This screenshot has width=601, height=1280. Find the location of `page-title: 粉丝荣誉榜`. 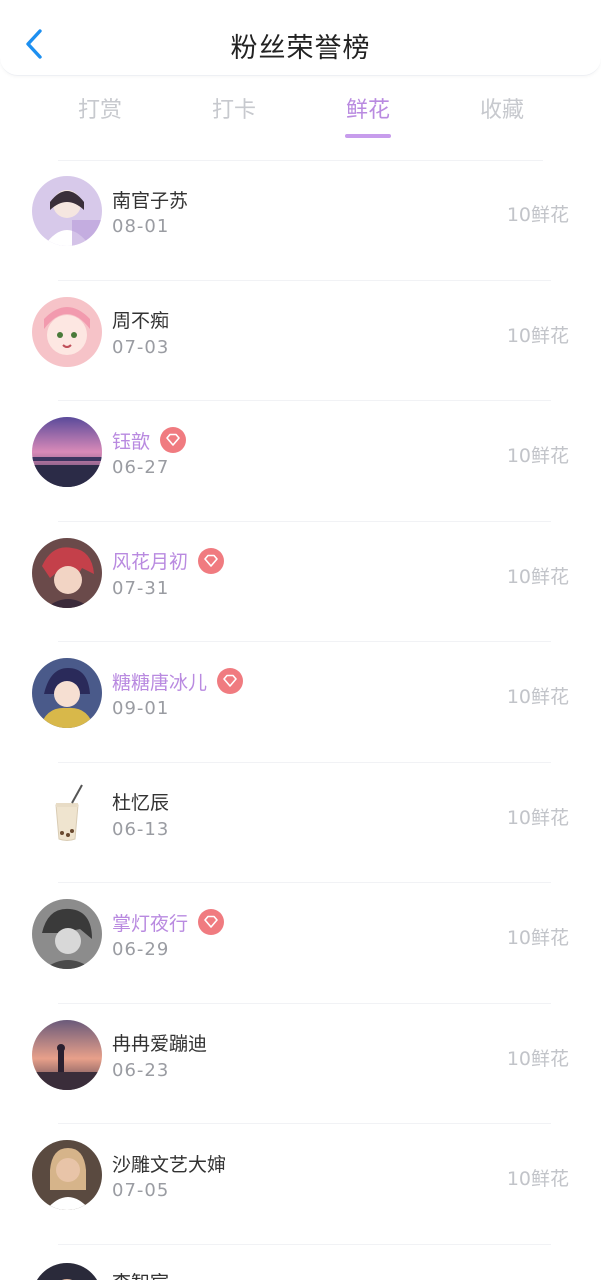

page-title: 粉丝荣誉榜 is located at coordinates (300, 48).